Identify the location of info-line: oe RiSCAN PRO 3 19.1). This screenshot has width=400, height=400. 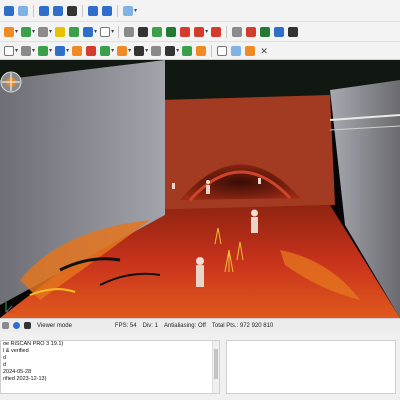
(33, 344).